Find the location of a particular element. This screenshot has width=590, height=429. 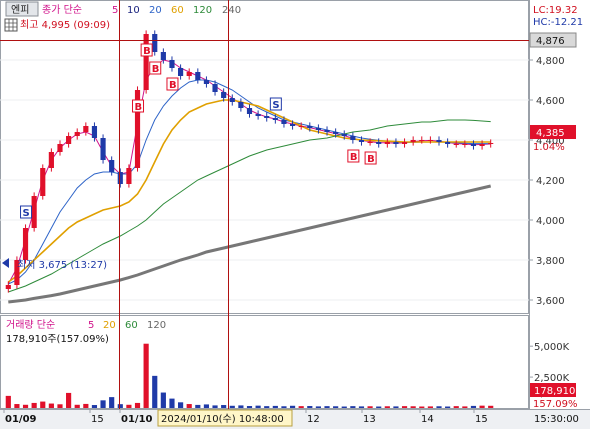

volume-ma-legend-item: 120 is located at coordinates (156, 325).